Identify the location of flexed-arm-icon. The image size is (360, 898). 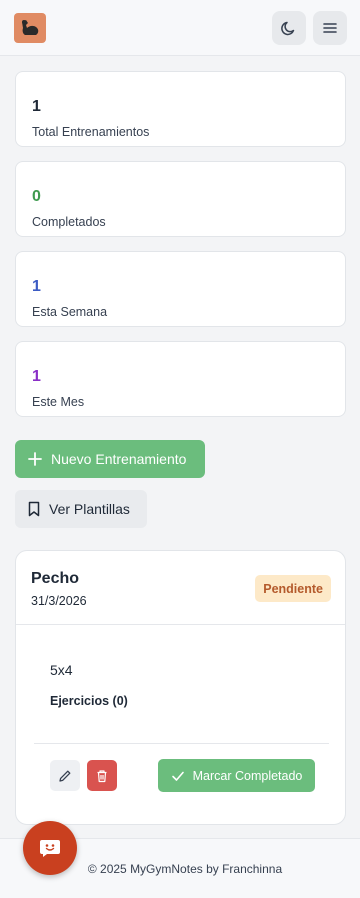
(30, 27).